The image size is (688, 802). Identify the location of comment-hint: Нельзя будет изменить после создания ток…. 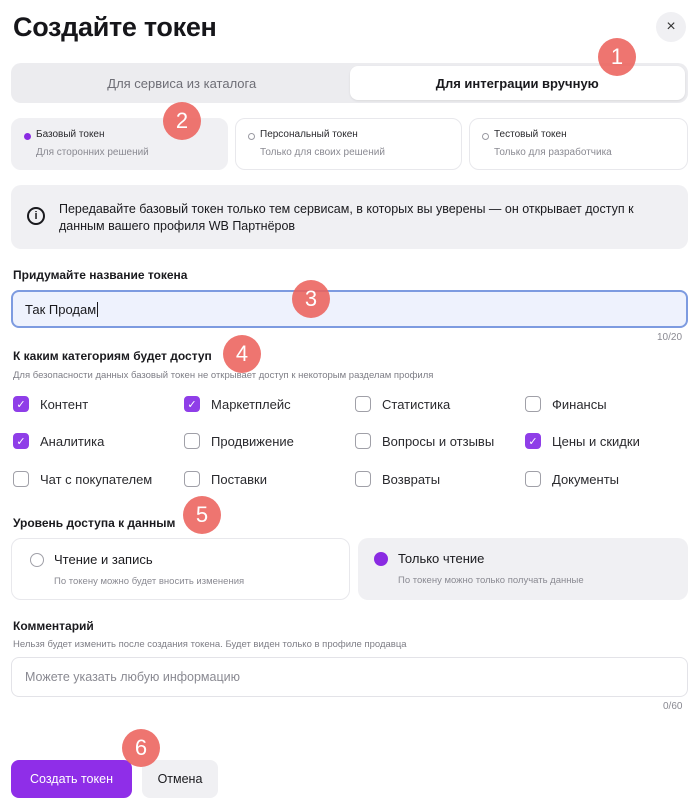
(210, 644).